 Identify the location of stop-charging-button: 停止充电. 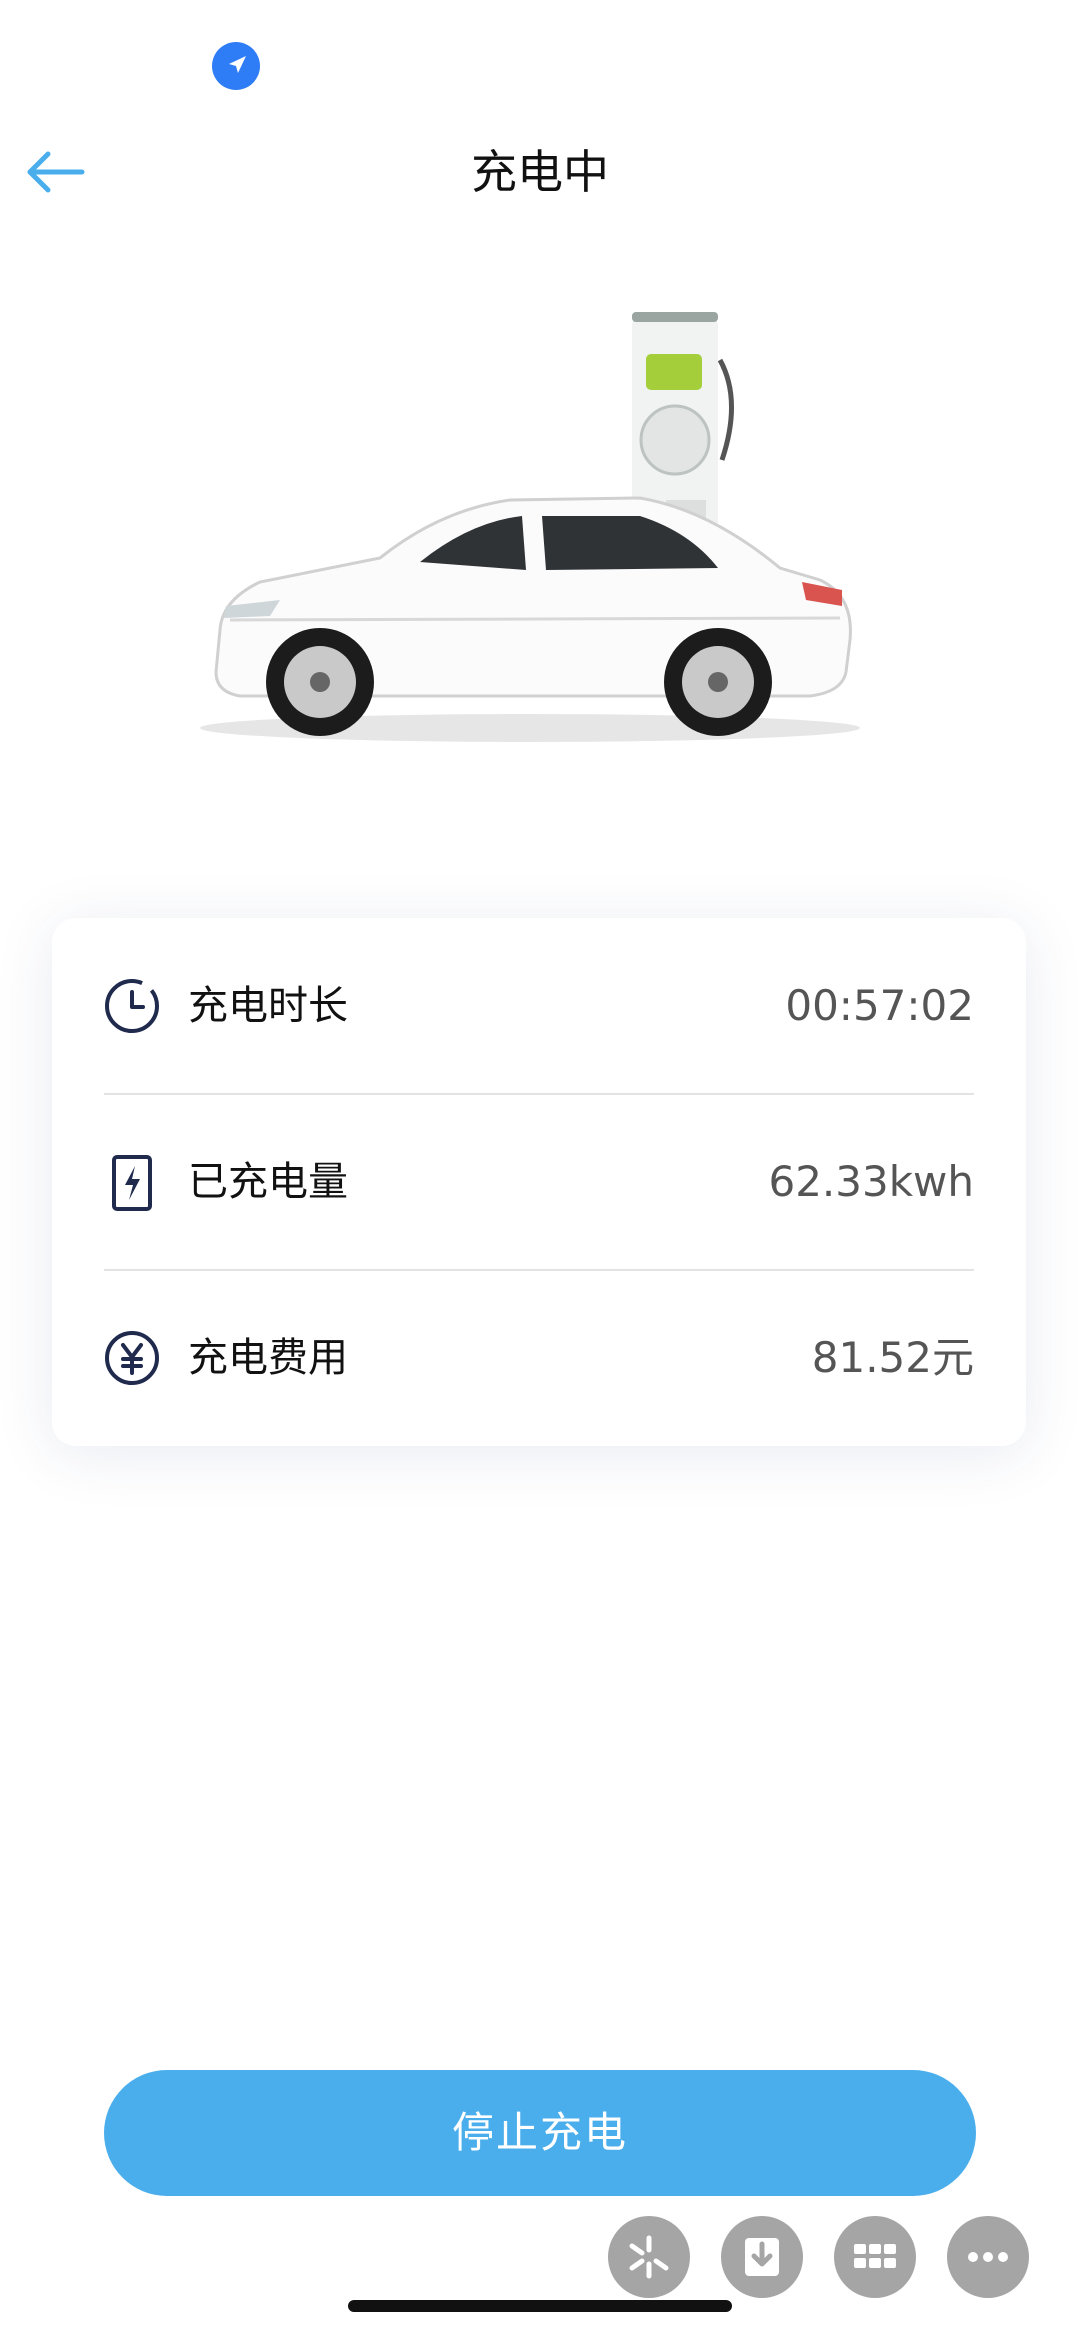
(540, 2133).